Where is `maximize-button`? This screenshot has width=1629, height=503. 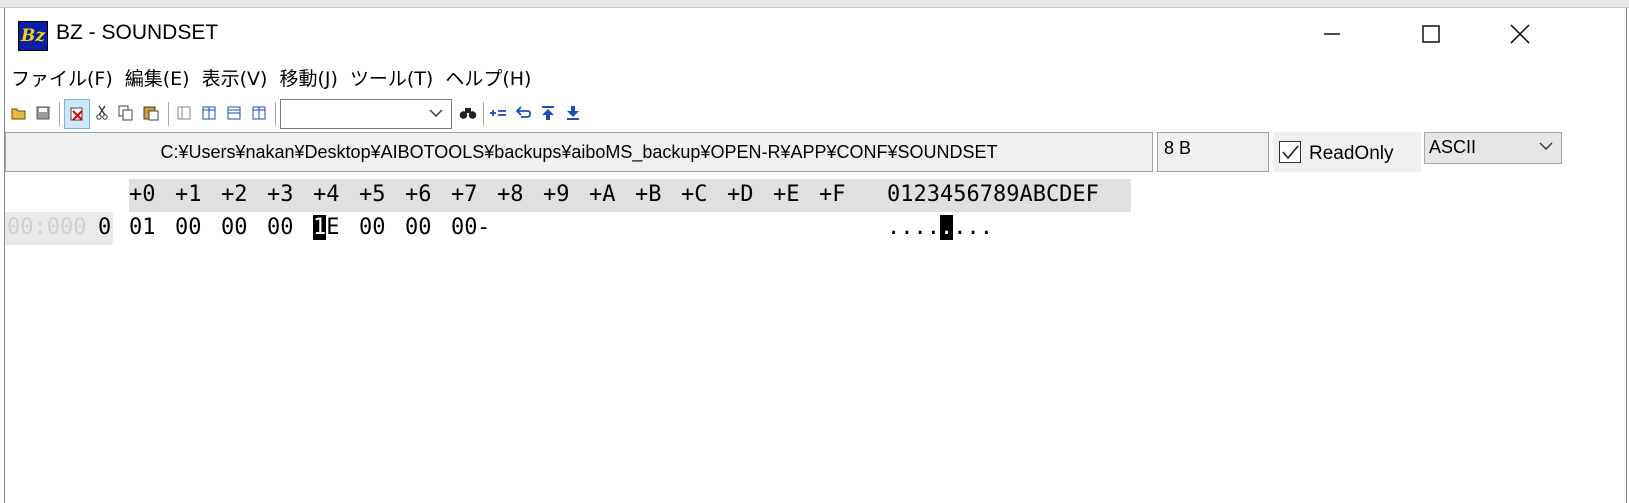
maximize-button is located at coordinates (1431, 34).